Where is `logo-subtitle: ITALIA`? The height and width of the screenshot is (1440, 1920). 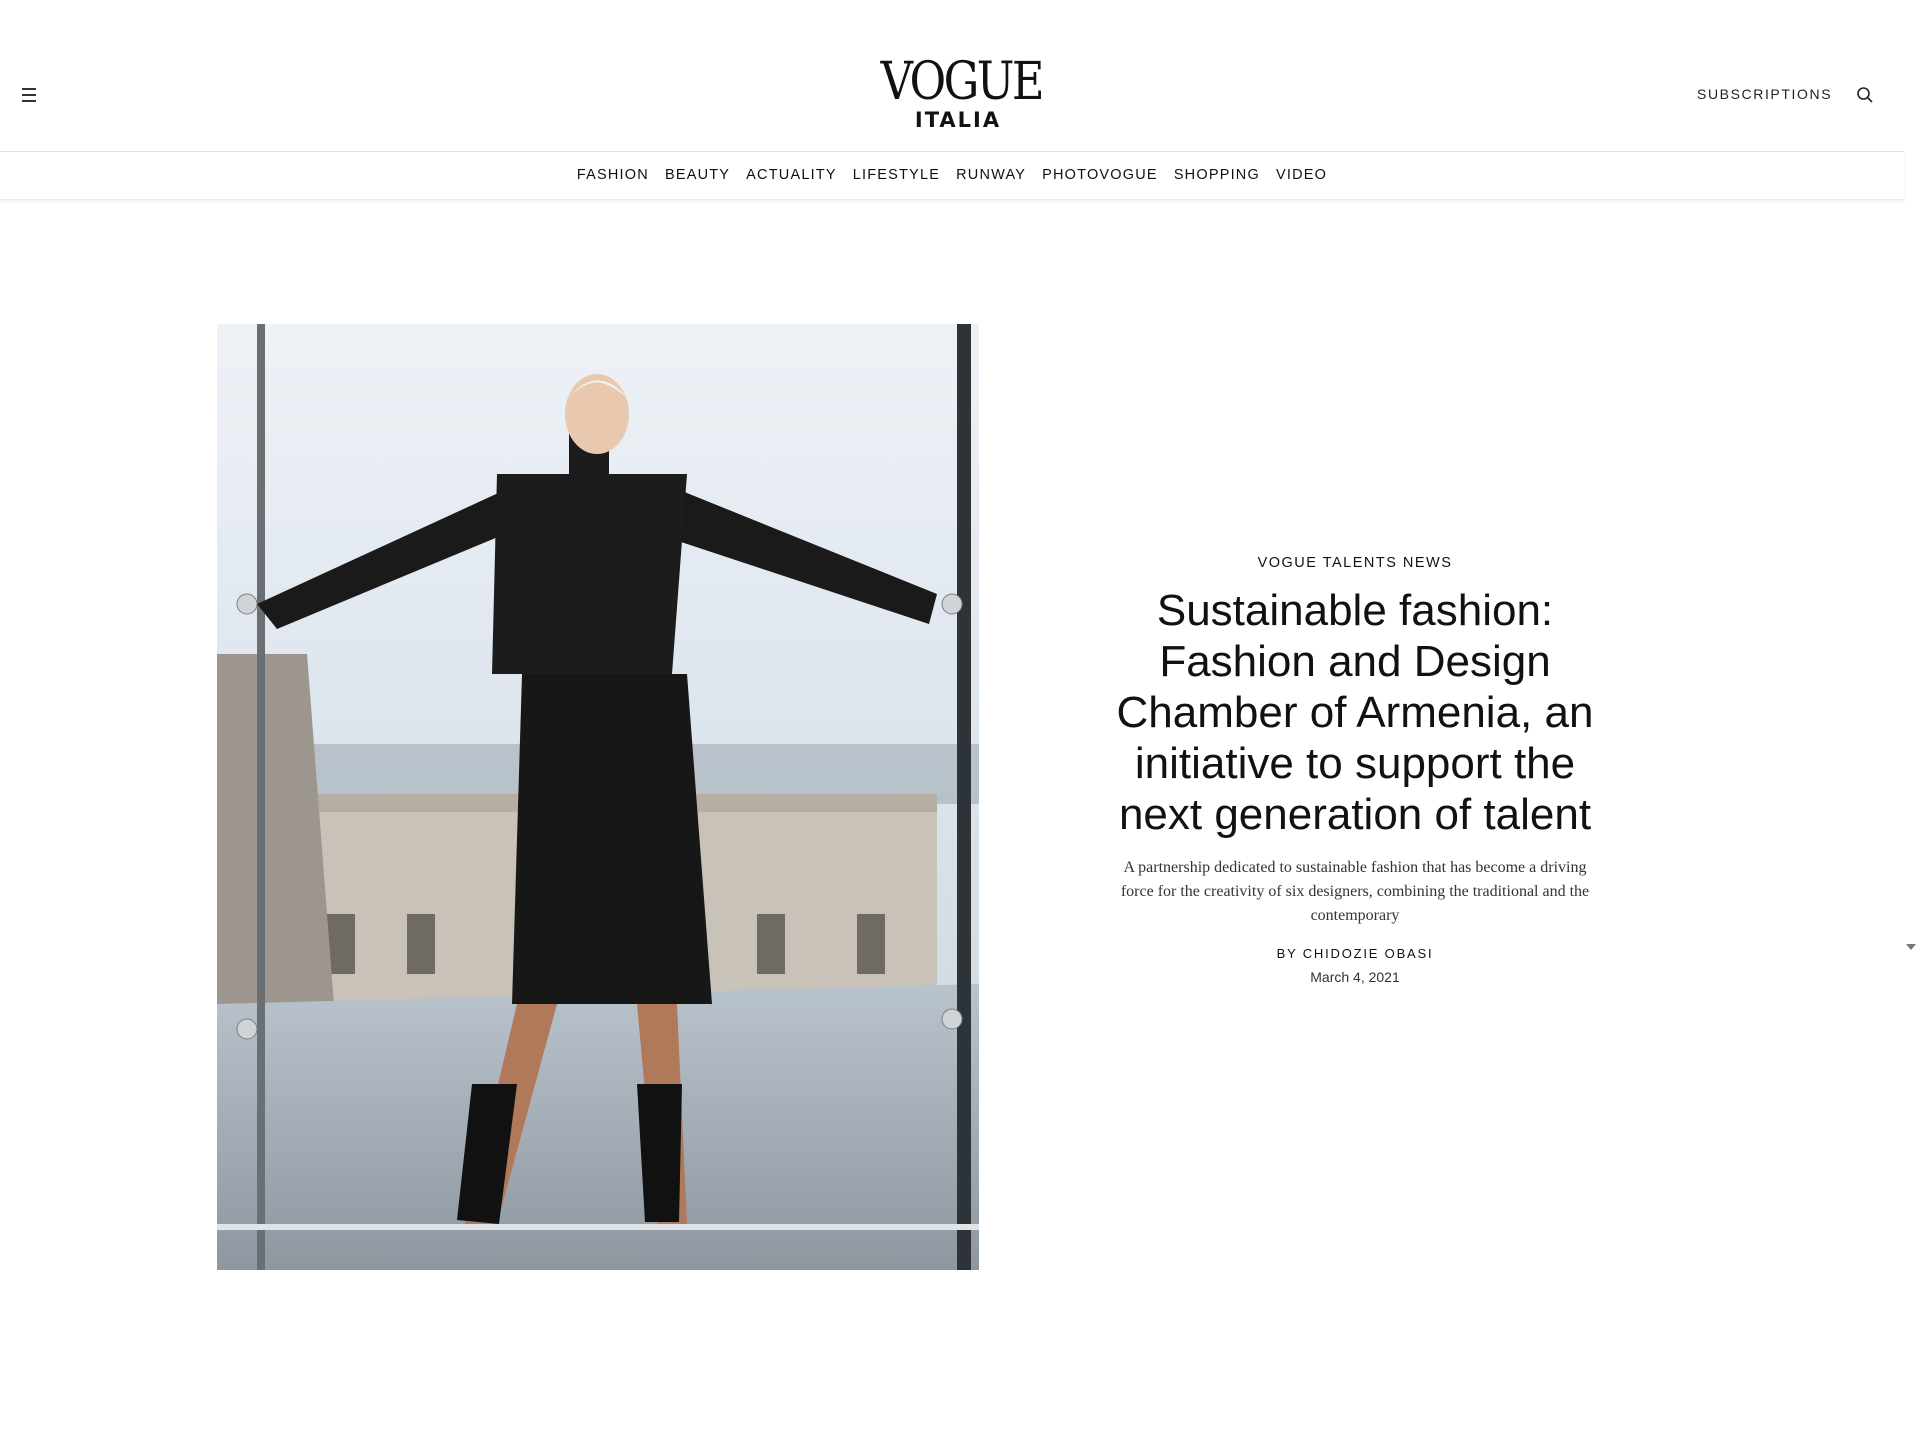
logo-subtitle: ITALIA is located at coordinates (958, 120).